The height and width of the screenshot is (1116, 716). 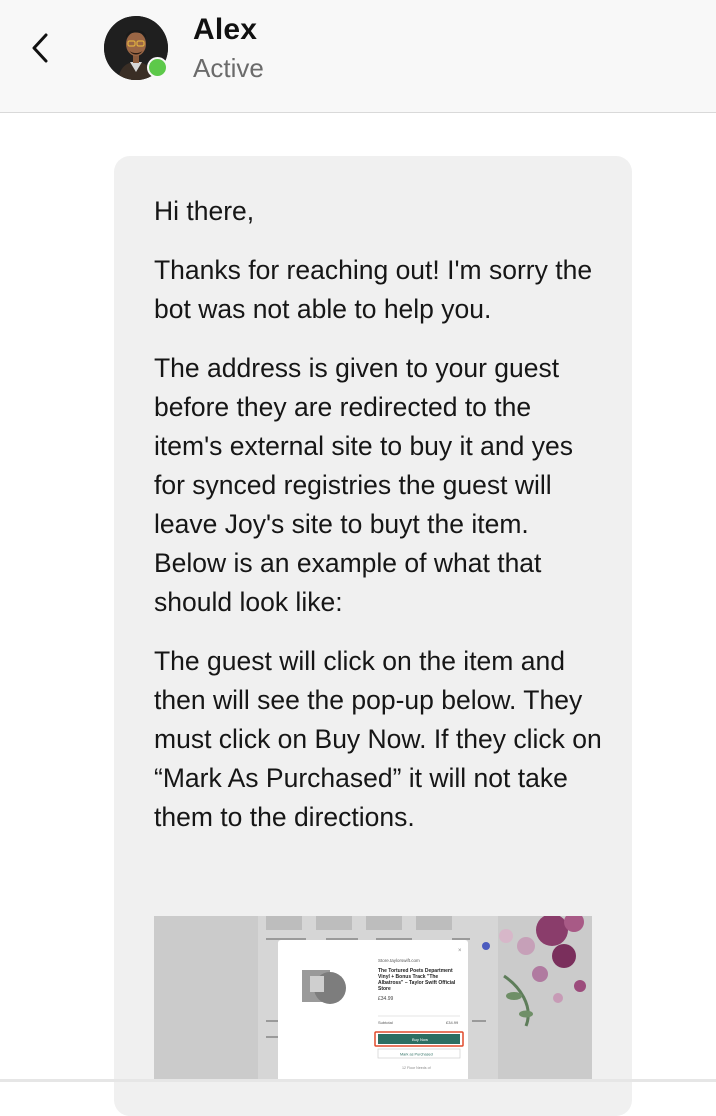 What do you see at coordinates (157, 67) in the screenshot?
I see `presence-indicator` at bounding box center [157, 67].